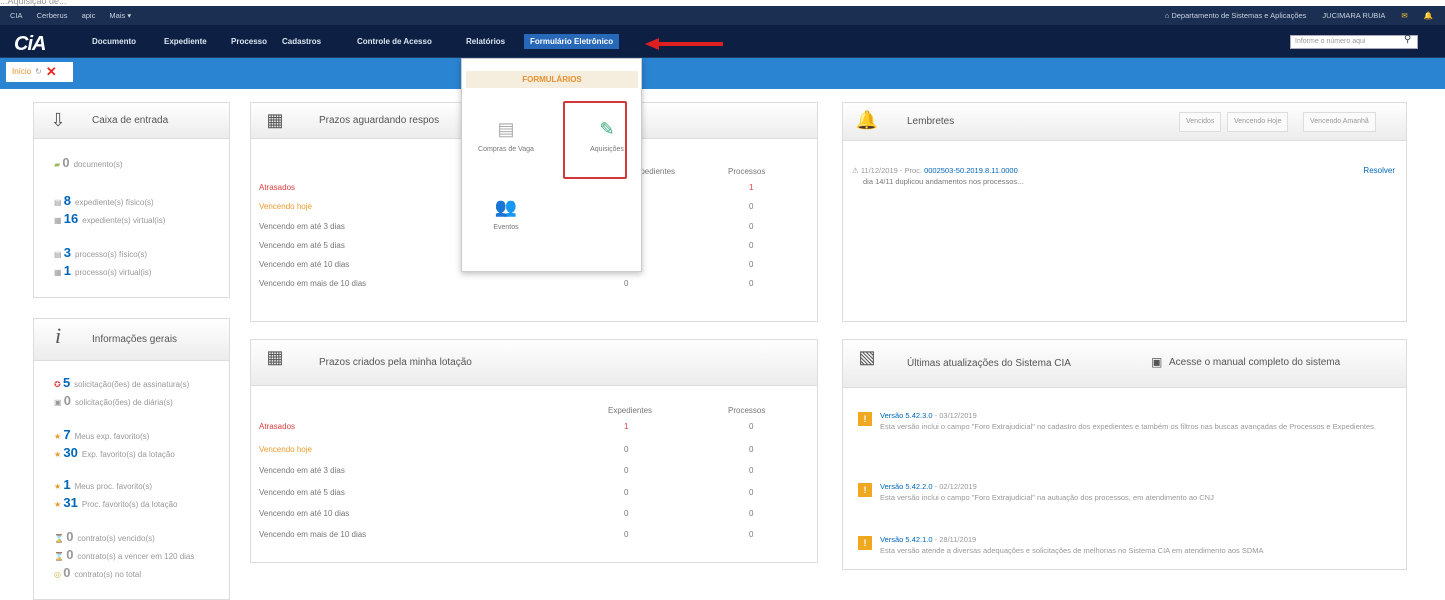 Image resolution: width=1445 pixels, height=600 pixels. Describe the element at coordinates (185, 41) in the screenshot. I see `nav-expediente: Expediente` at that location.